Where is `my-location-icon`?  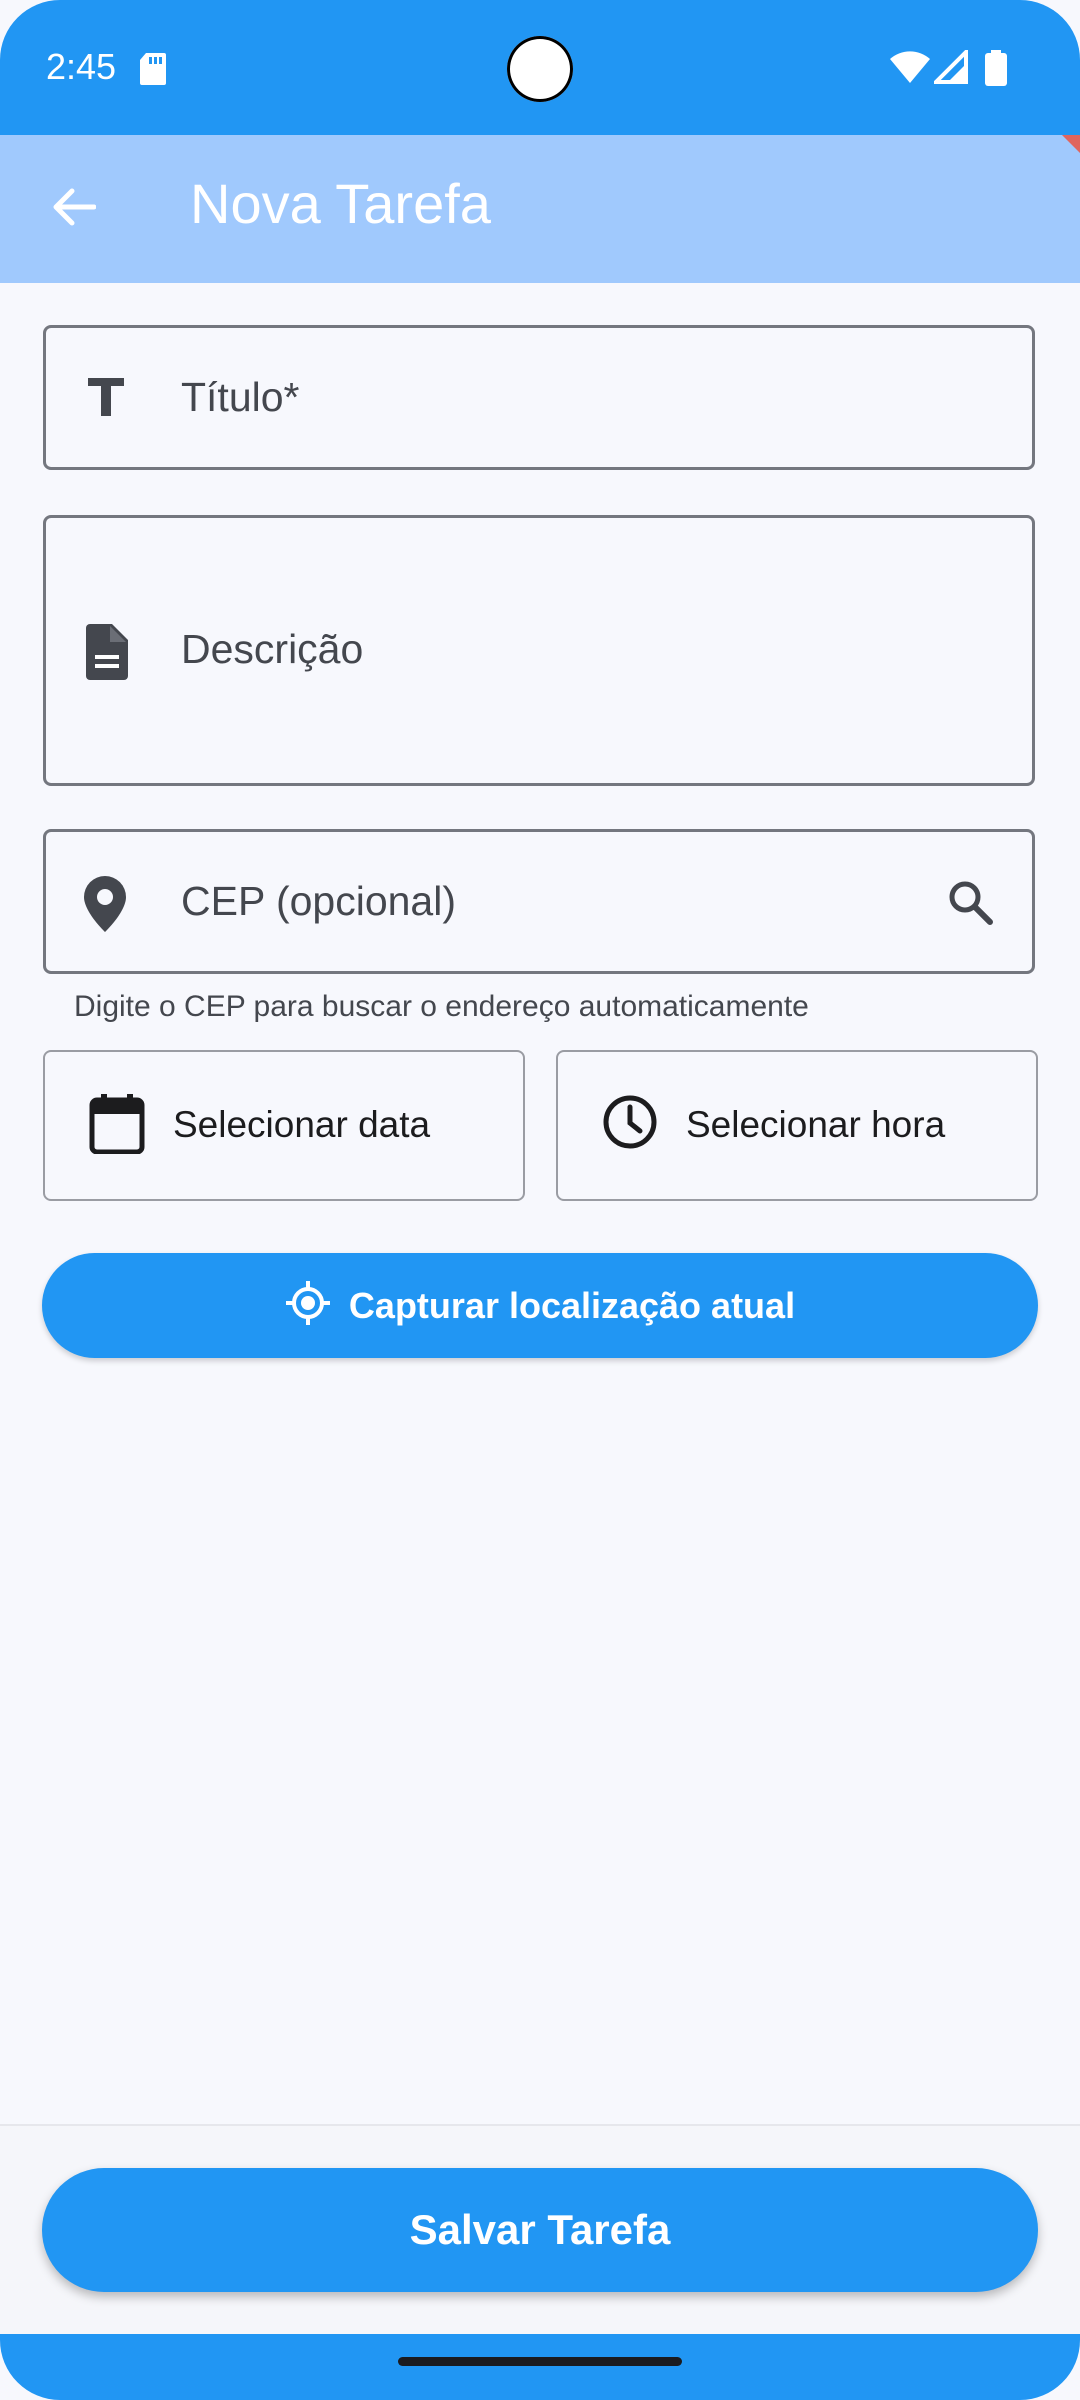 my-location-icon is located at coordinates (308, 1305).